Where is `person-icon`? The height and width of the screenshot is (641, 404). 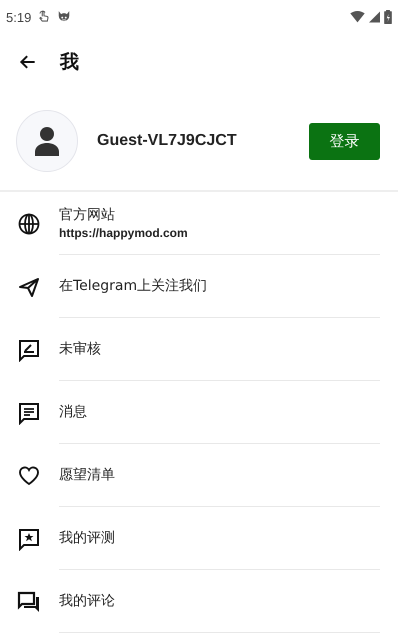
person-icon is located at coordinates (47, 141).